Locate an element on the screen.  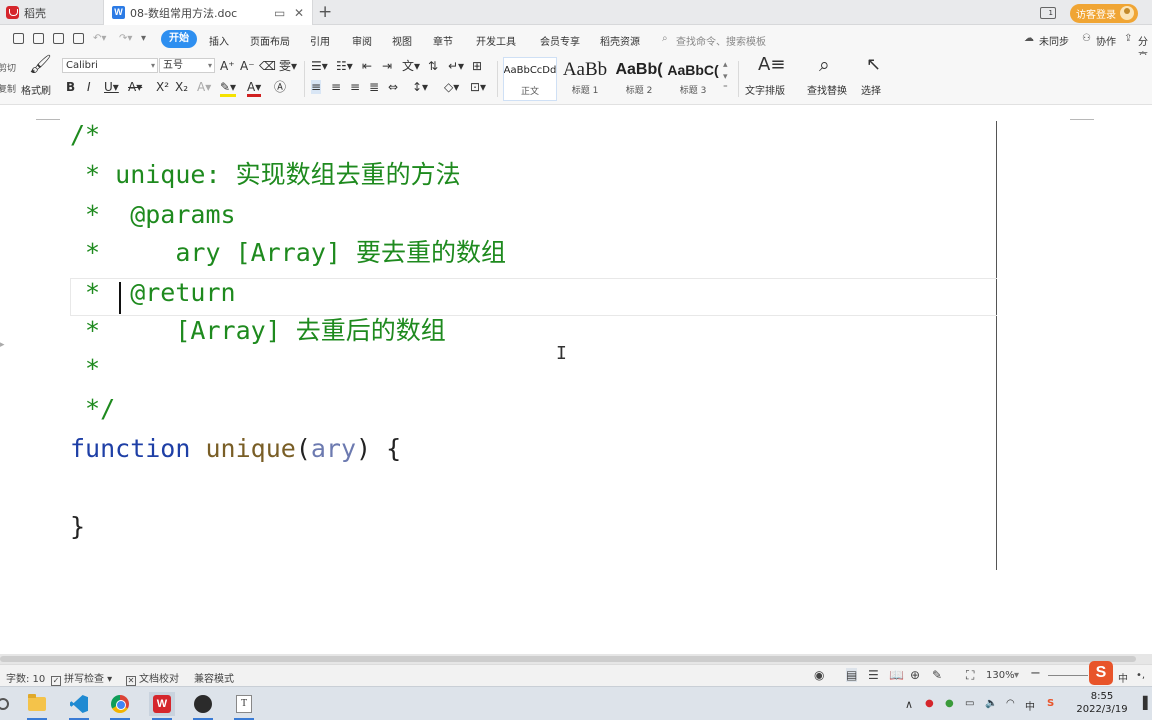
bold-icon: B is located at coordinates (70, 87).